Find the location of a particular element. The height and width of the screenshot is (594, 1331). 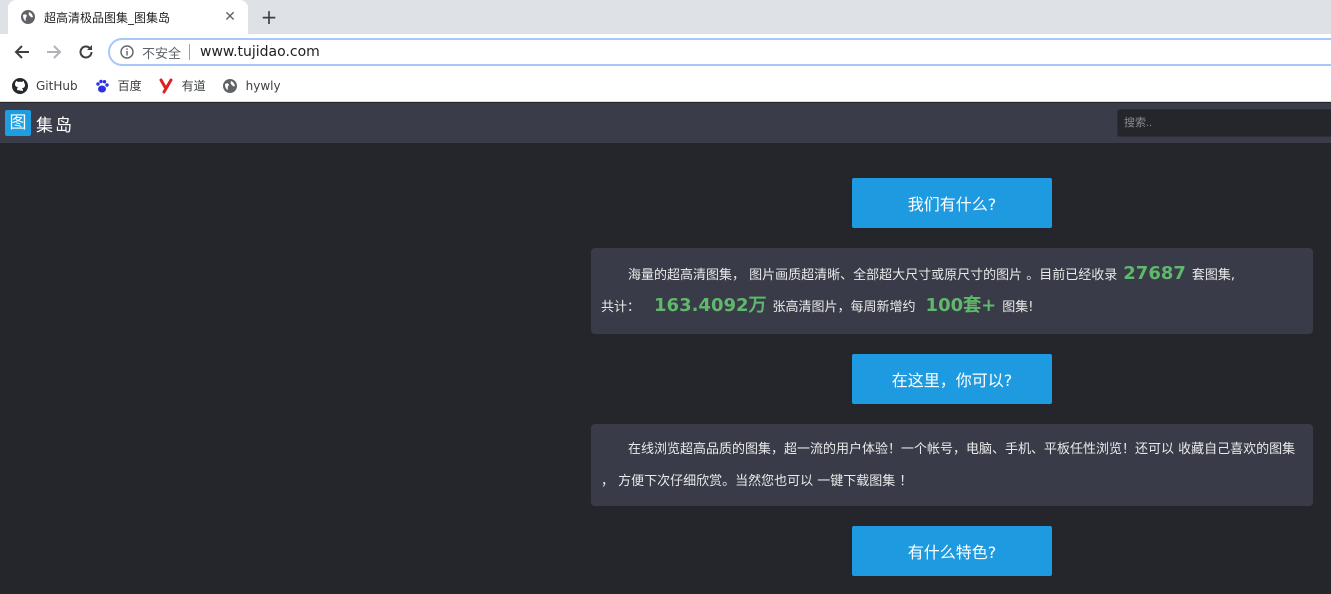

browser-tab-strip: 超高清极品图集_图集岛 ✕ + is located at coordinates (665, 17).